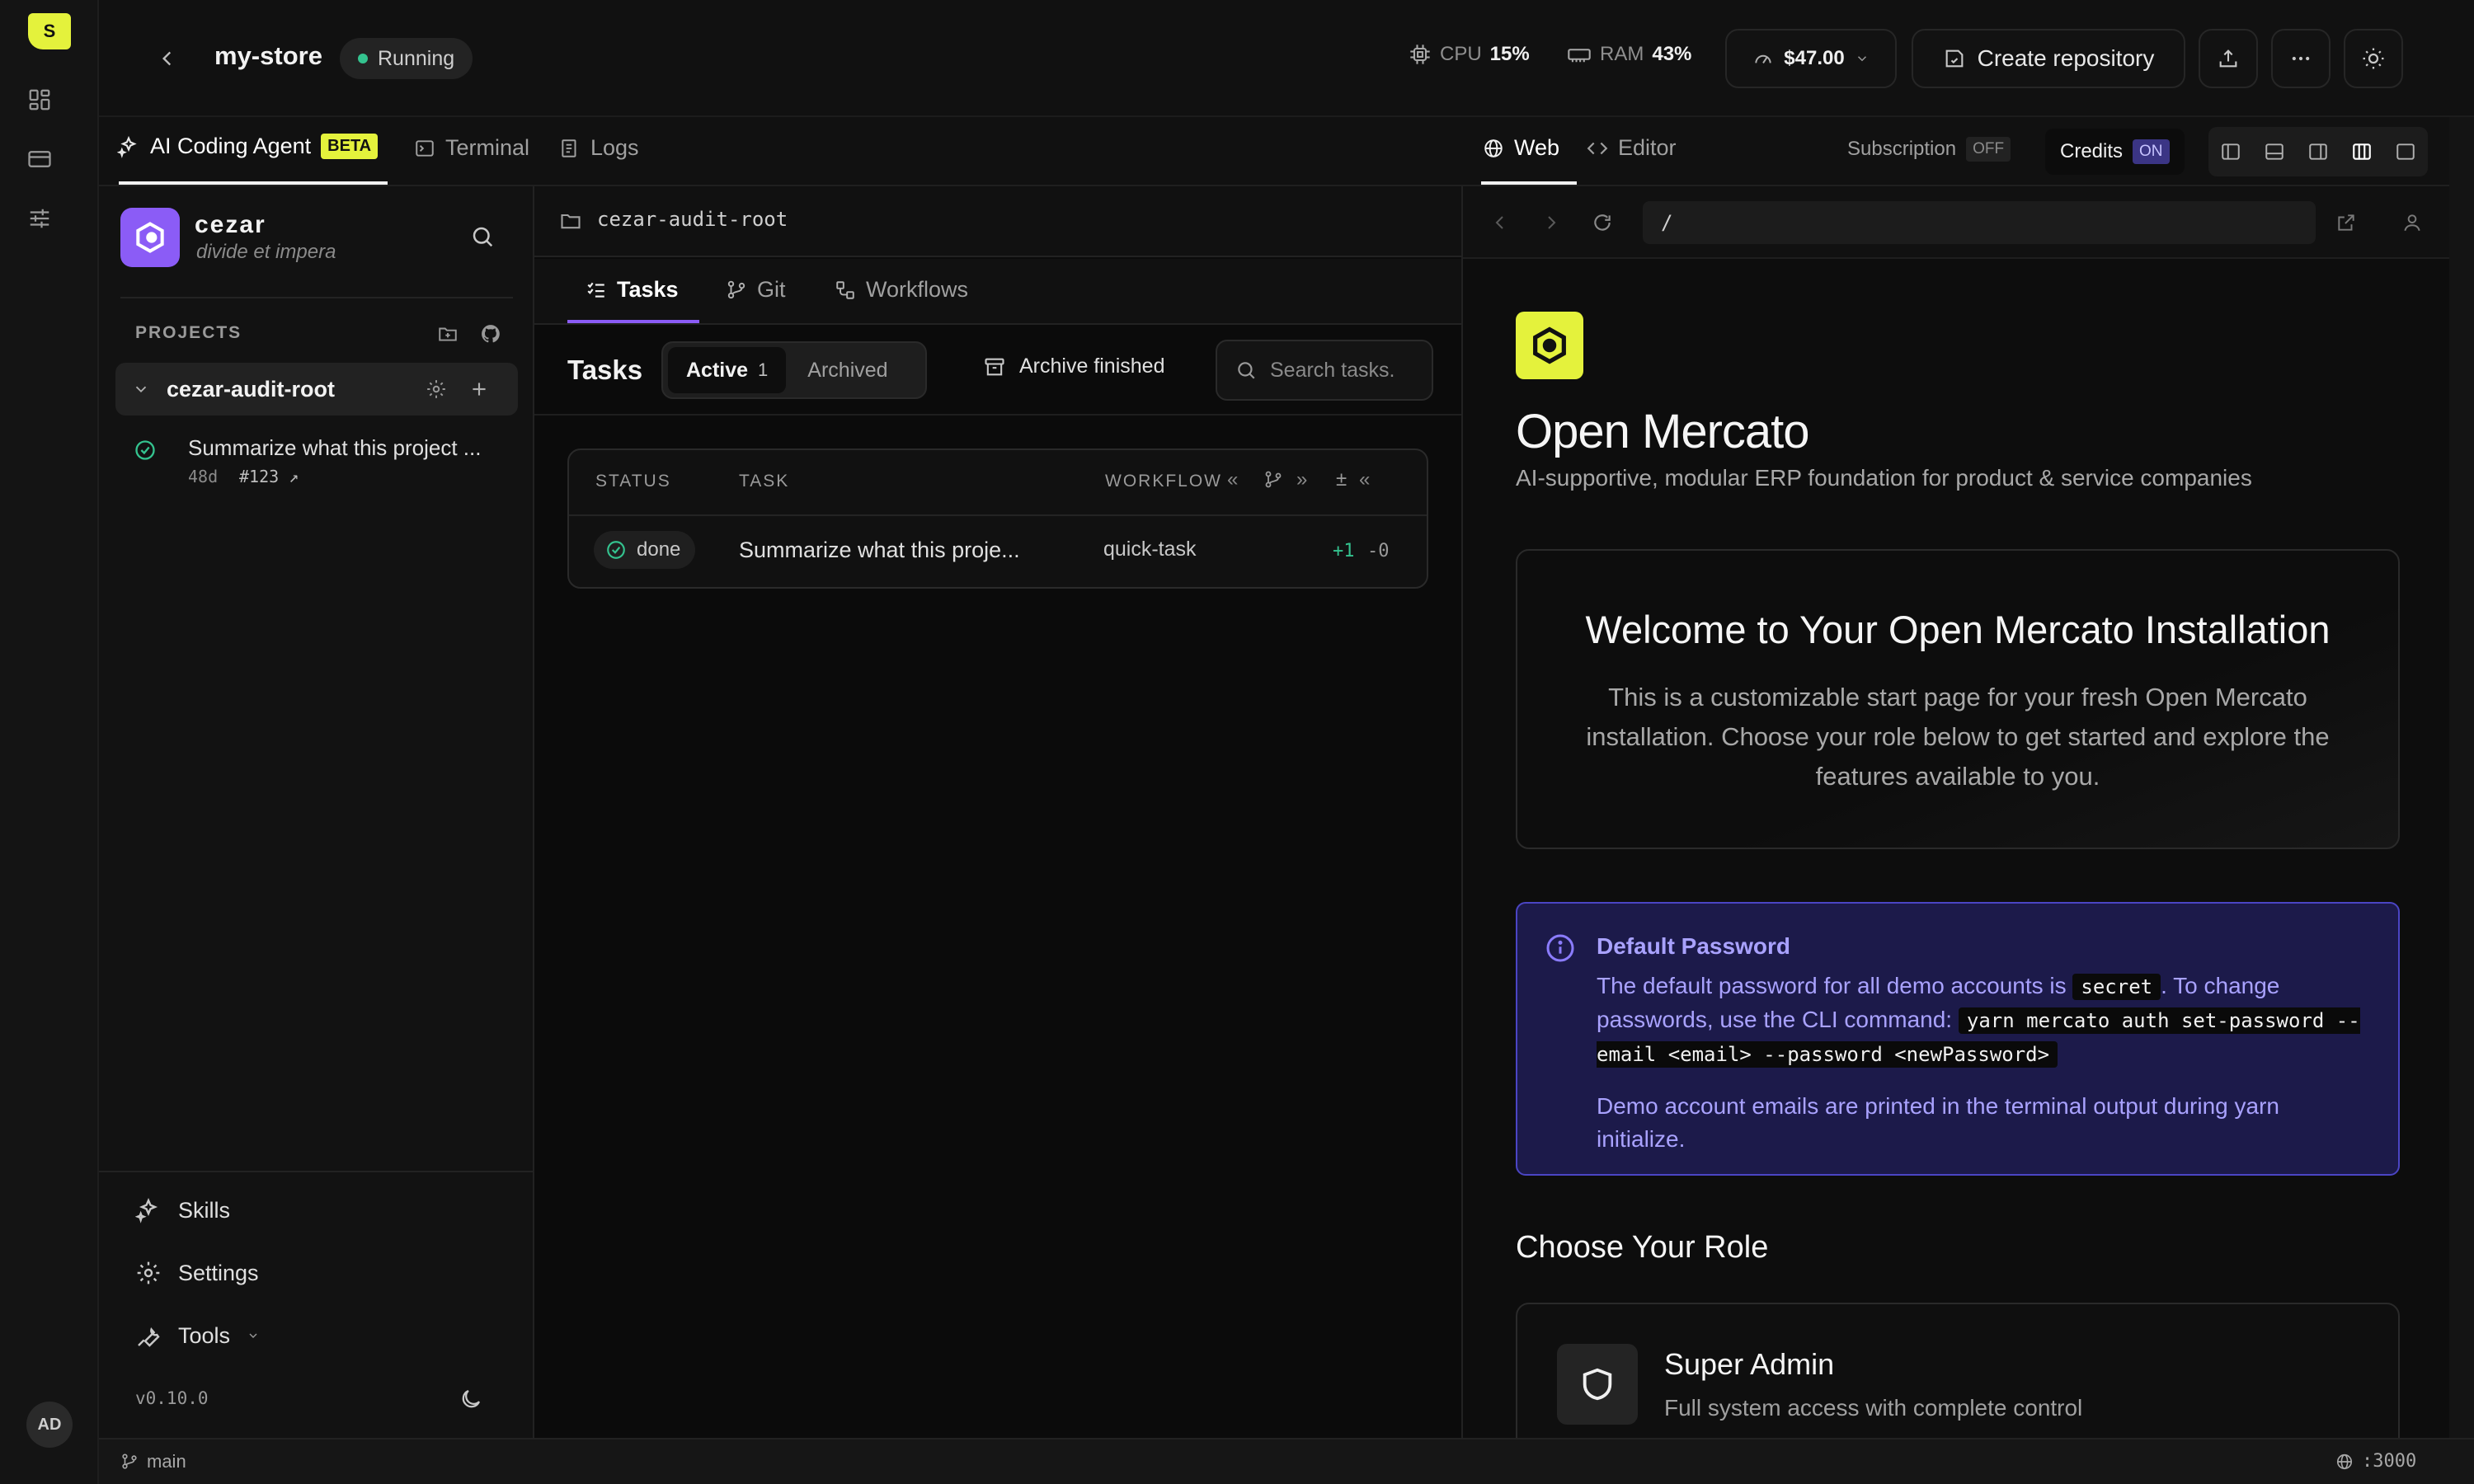  I want to click on project-settings-icon, so click(436, 389).